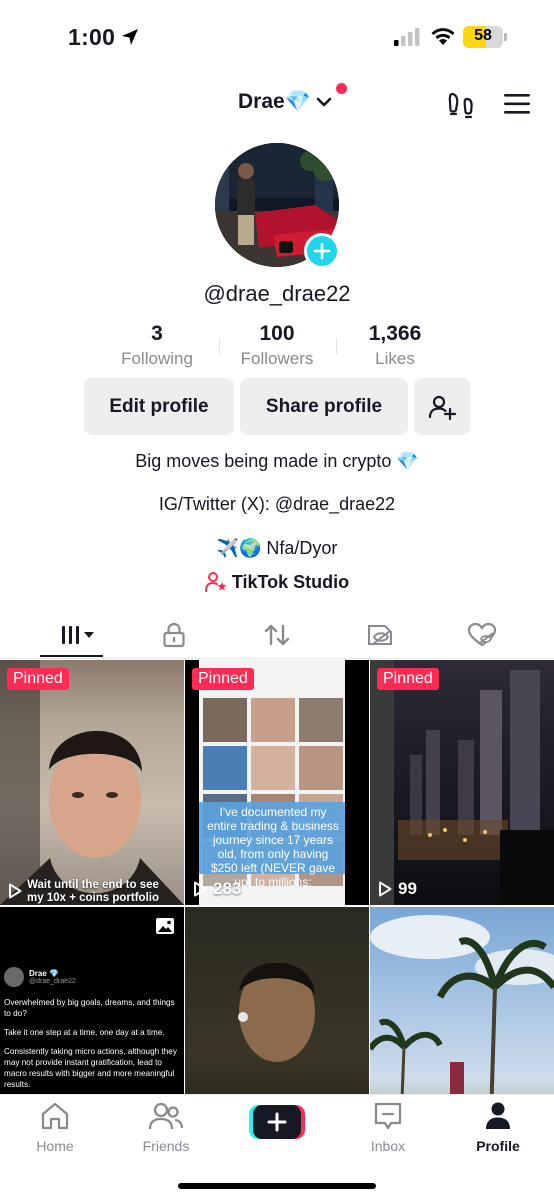 The width and height of the screenshot is (554, 1200). I want to click on friends-icon, so click(166, 1116).